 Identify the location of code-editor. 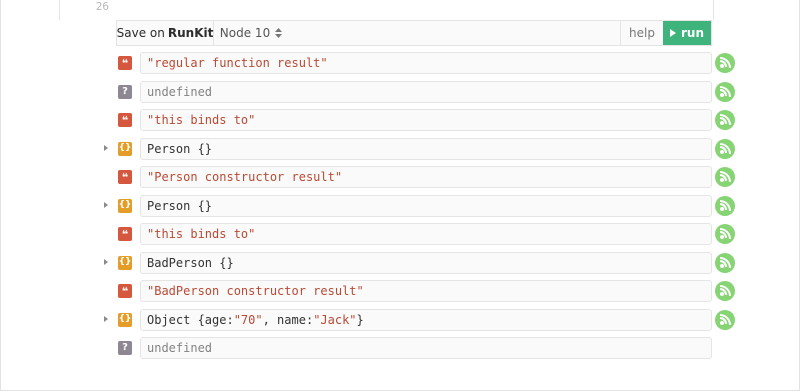
(386, 10).